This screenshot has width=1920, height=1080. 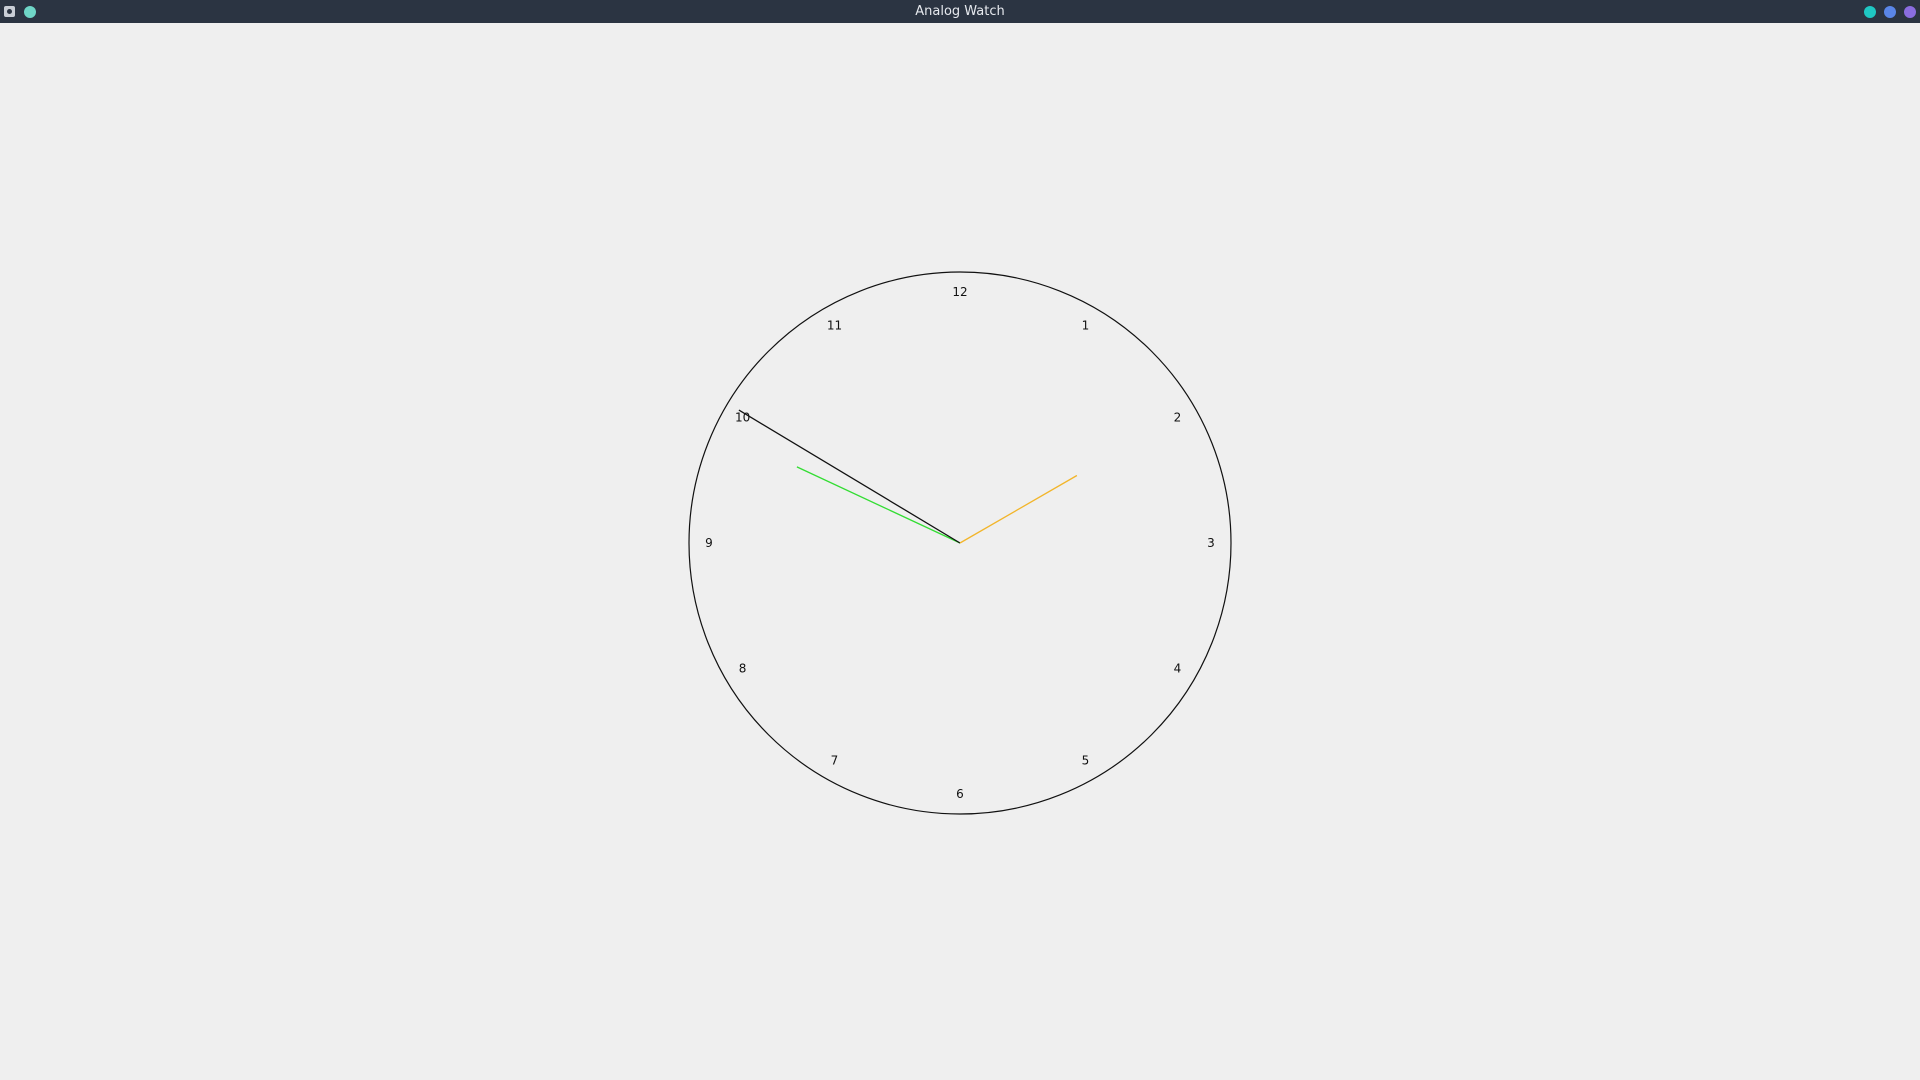 I want to click on second-hand, so click(x=1018, y=509).